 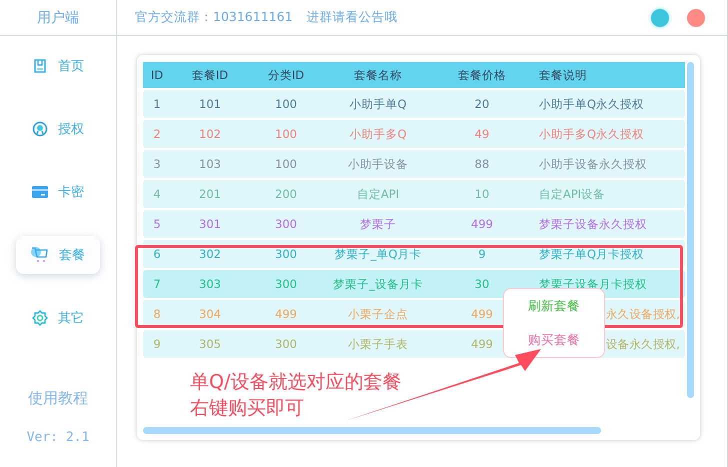 I want to click on table-cell-text: 自定API设备, so click(x=572, y=194).